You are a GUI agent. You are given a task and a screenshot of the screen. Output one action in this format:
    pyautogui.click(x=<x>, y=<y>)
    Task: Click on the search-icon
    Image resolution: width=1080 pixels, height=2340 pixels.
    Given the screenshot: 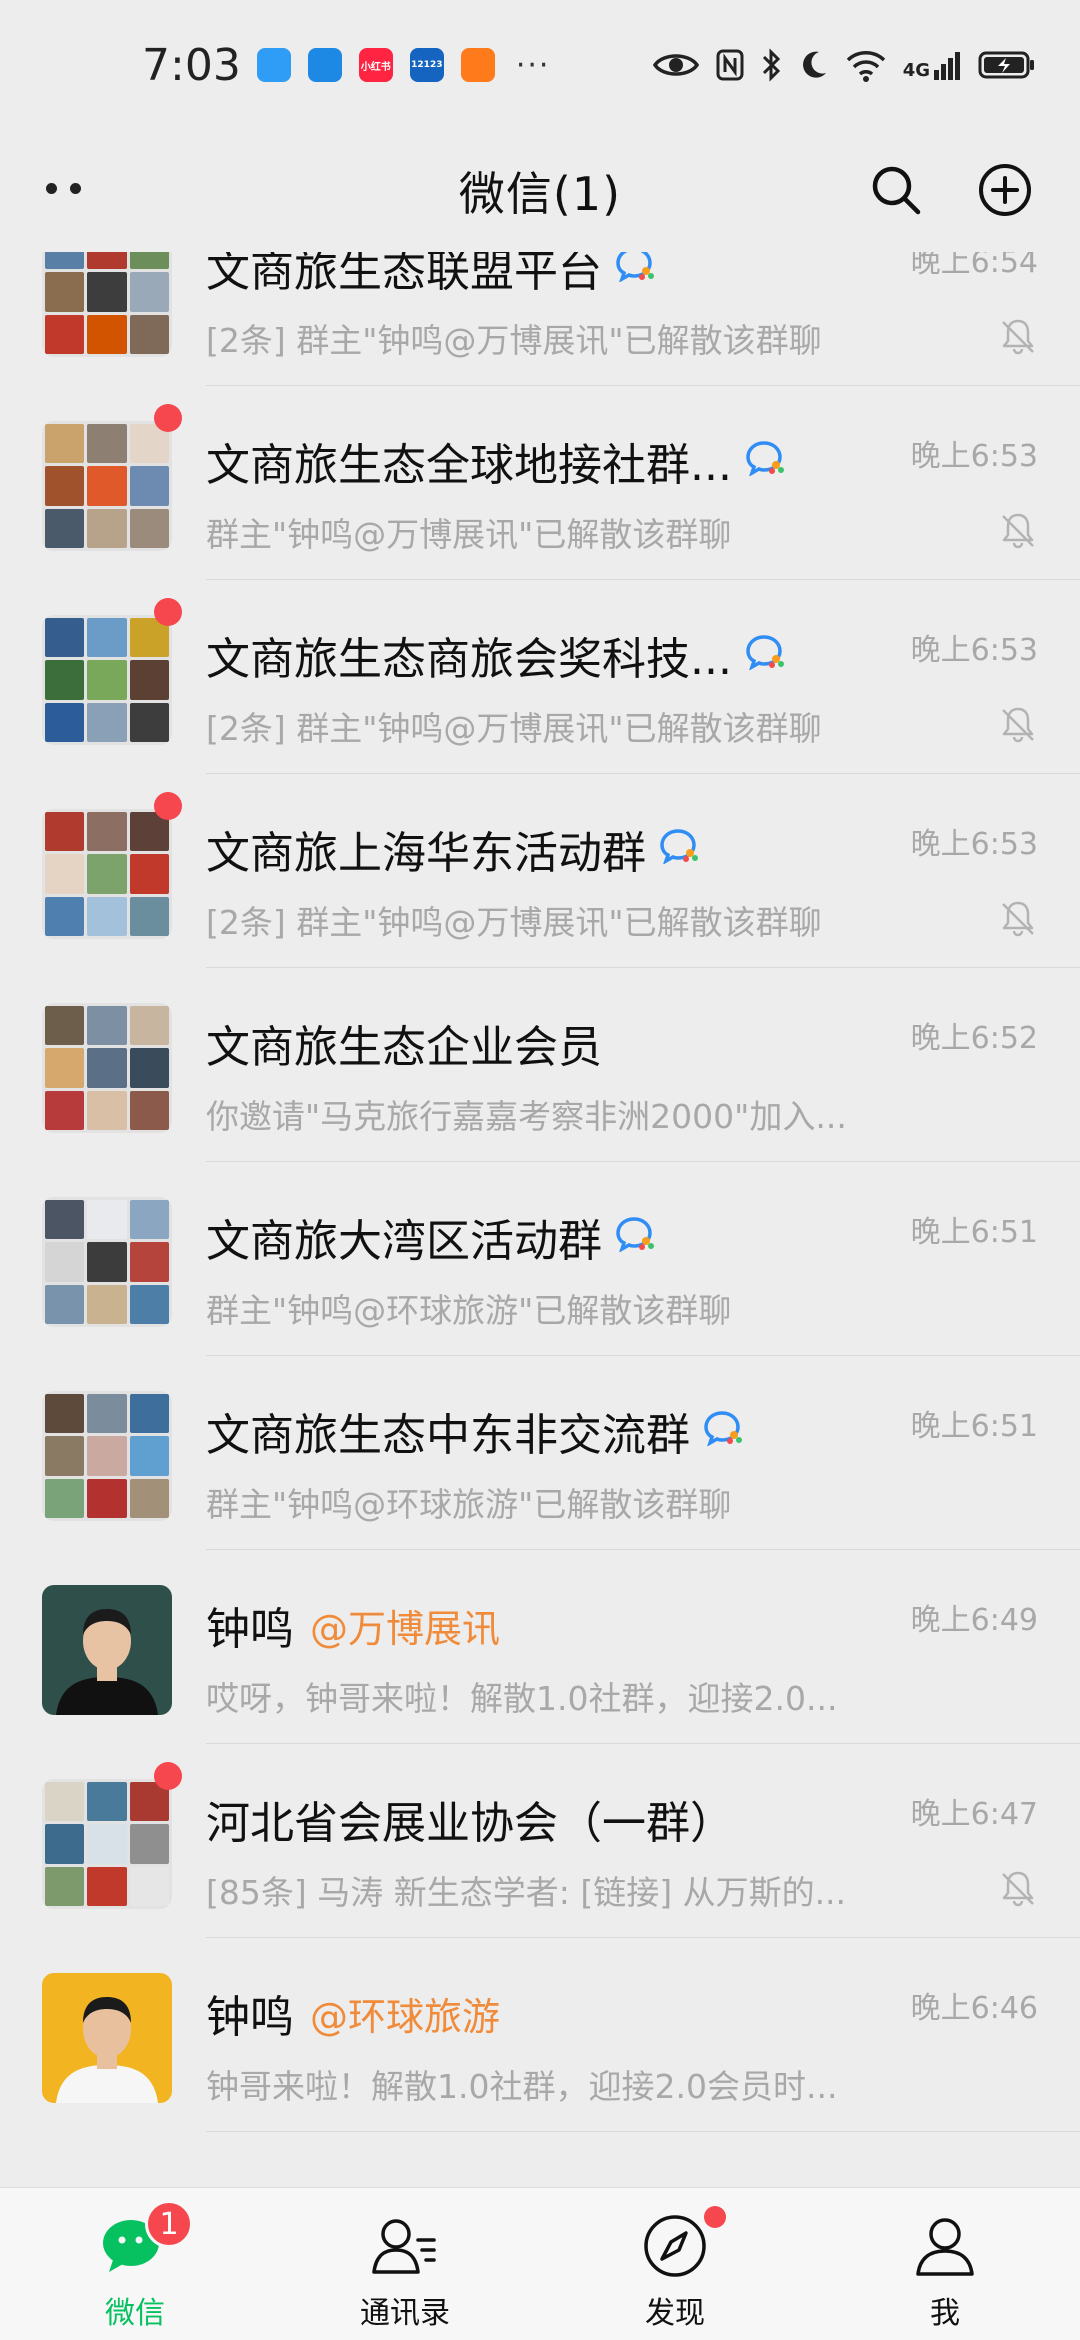 What is the action you would take?
    pyautogui.click(x=896, y=190)
    